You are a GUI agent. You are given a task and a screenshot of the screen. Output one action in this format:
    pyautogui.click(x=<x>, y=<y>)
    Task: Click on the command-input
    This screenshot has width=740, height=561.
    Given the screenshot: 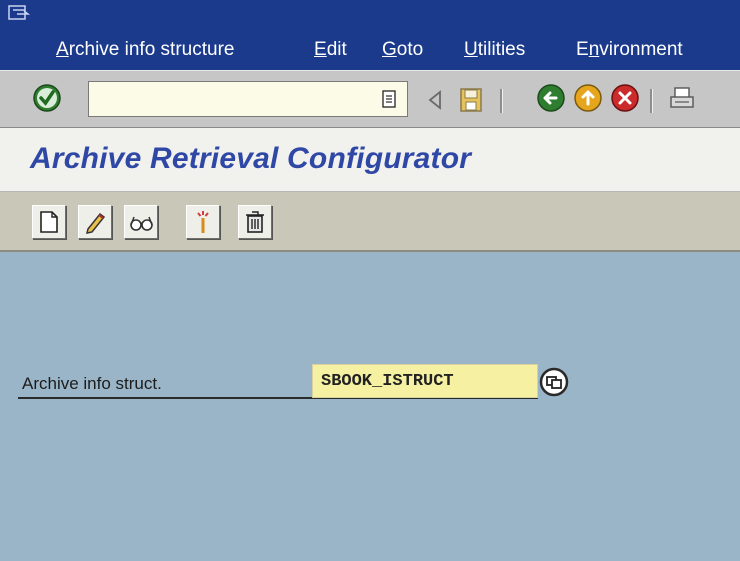 What is the action you would take?
    pyautogui.click(x=232, y=100)
    